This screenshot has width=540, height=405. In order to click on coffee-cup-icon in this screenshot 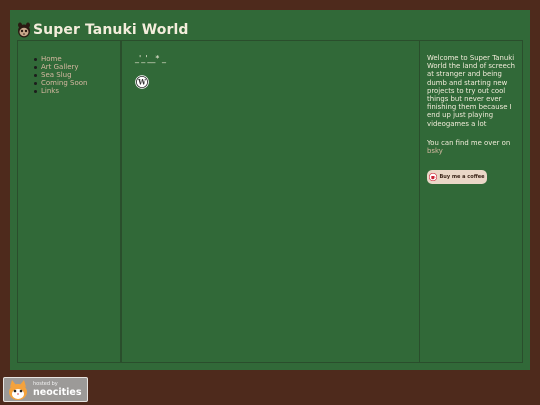, I will do `click(433, 177)`.